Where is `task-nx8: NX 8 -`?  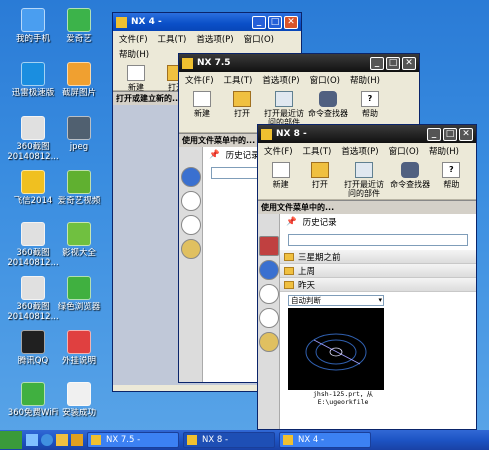 task-nx8: NX 8 - is located at coordinates (229, 440).